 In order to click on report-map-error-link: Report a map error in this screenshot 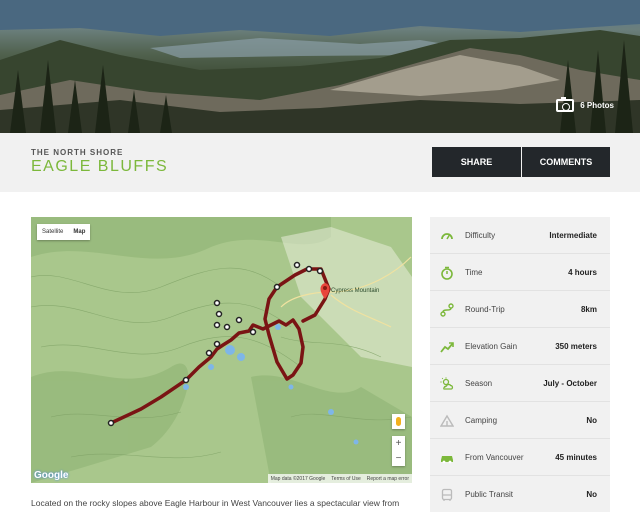, I will do `click(388, 479)`.